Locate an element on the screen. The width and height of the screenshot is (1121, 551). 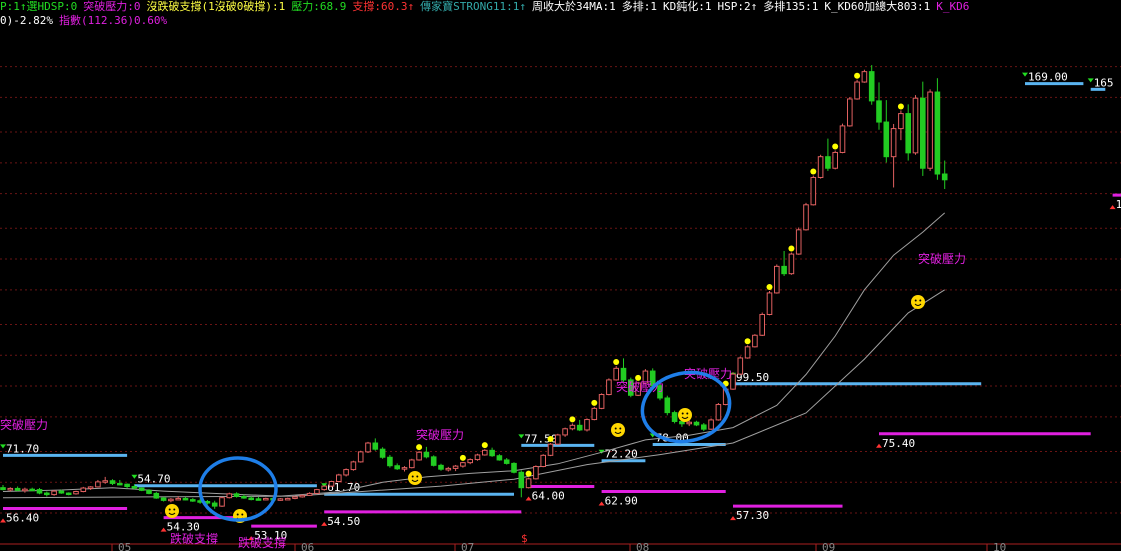
resistance-label: 165 is located at coordinates (1104, 82).